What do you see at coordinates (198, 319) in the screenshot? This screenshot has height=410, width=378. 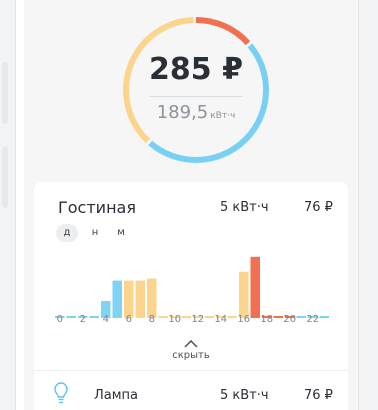 I see `x-tick-label: 12` at bounding box center [198, 319].